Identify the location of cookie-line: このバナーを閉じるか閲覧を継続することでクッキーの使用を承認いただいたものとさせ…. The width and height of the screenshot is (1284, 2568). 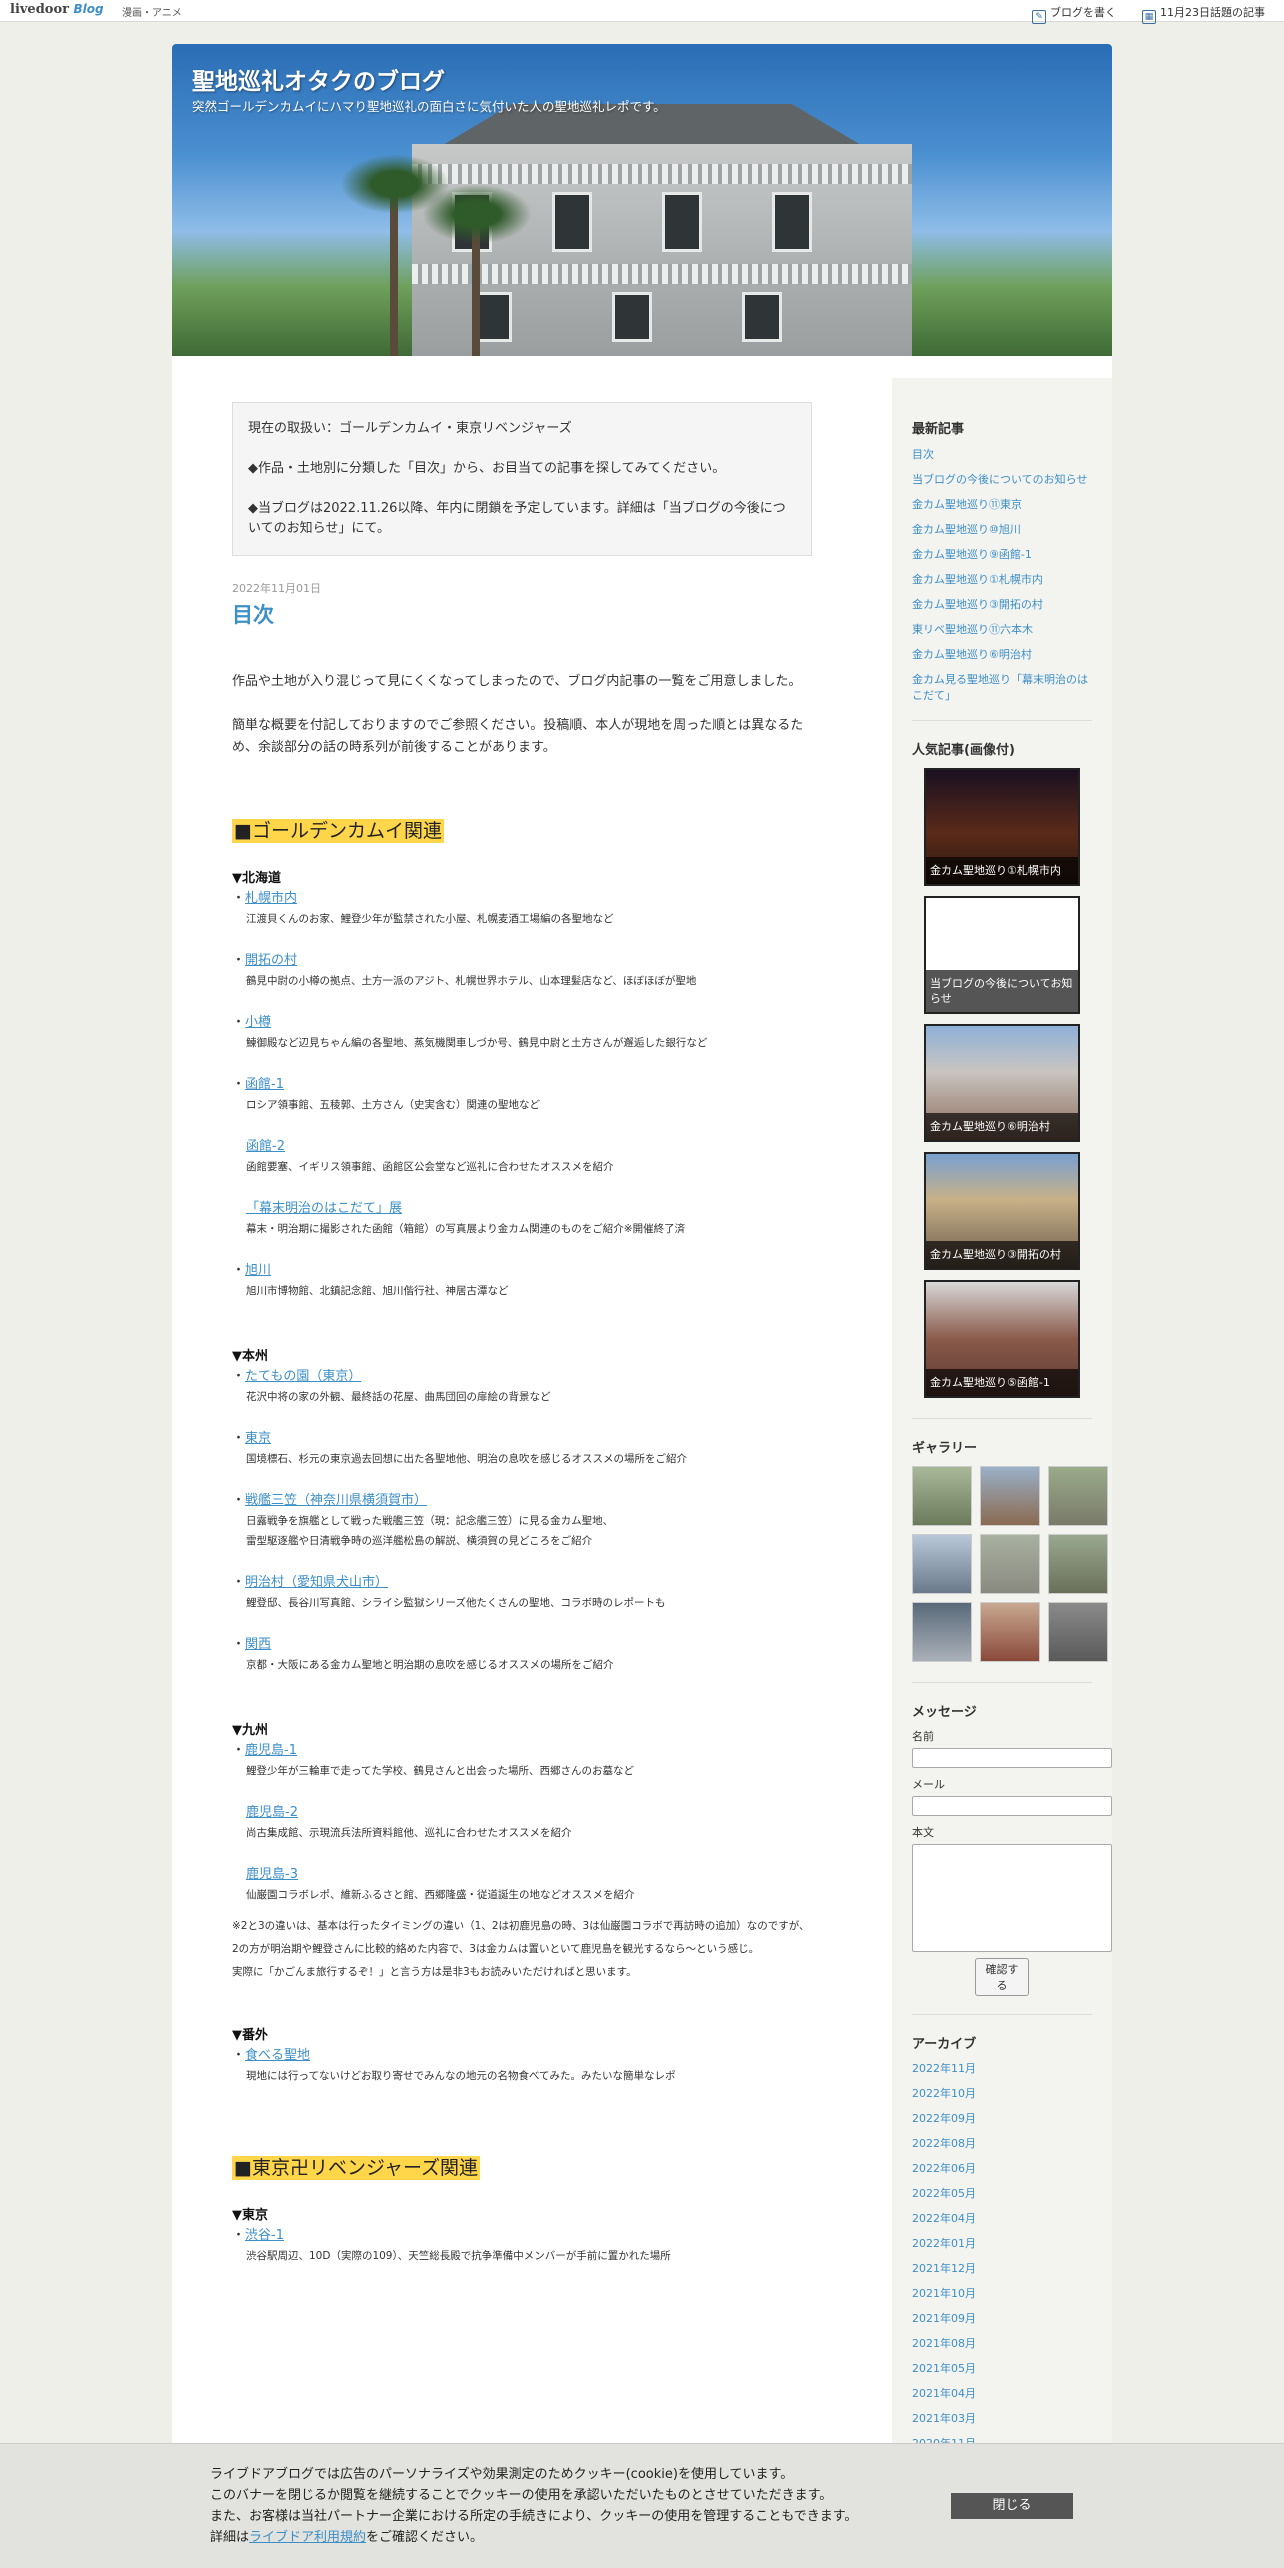
(521, 2495).